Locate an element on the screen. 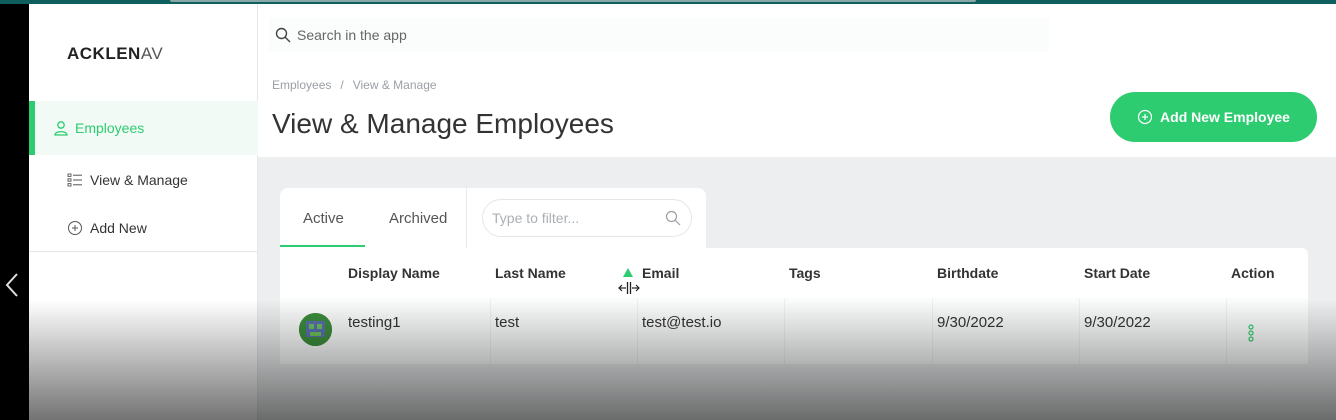 Image resolution: width=1336 pixels, height=420 pixels. breadcrumb-view-manage: View & Manage is located at coordinates (395, 85).